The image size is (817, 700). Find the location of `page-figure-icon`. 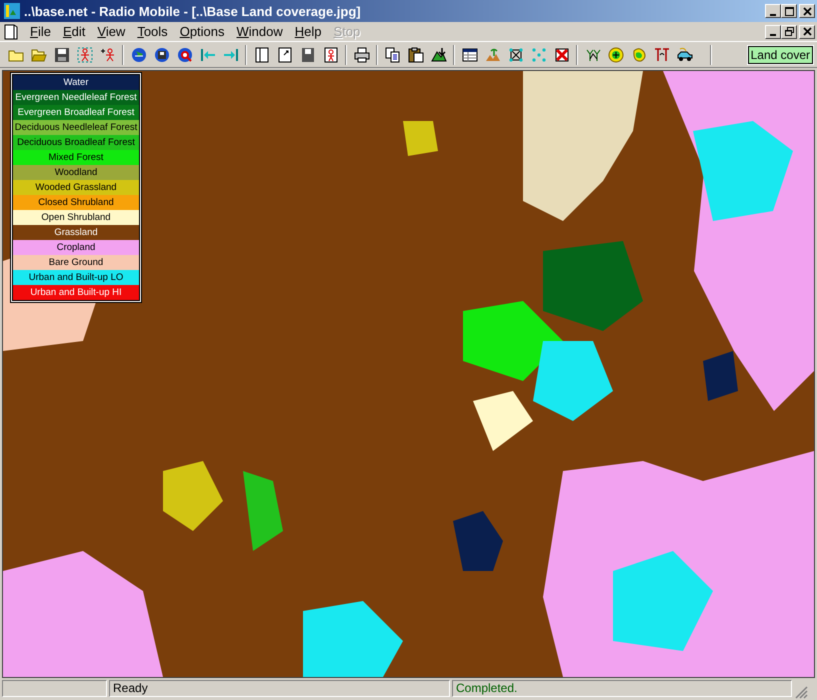

page-figure-icon is located at coordinates (330, 54).